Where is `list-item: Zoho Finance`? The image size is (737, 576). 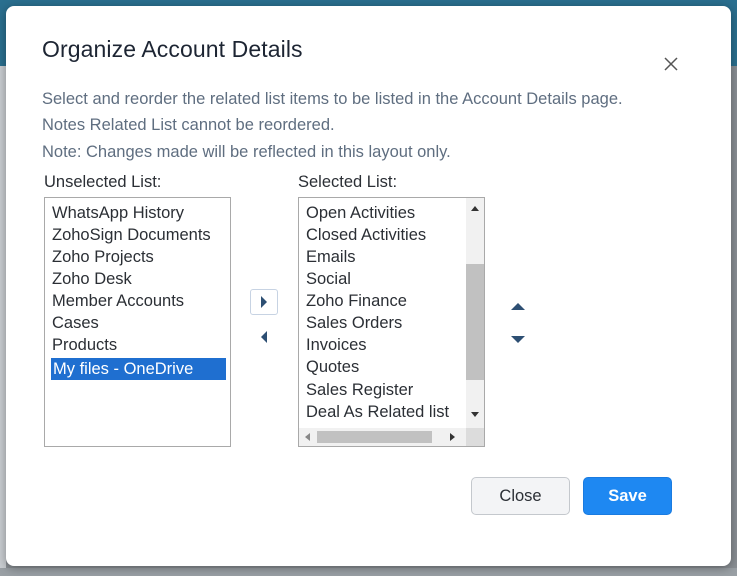
list-item: Zoho Finance is located at coordinates (356, 301).